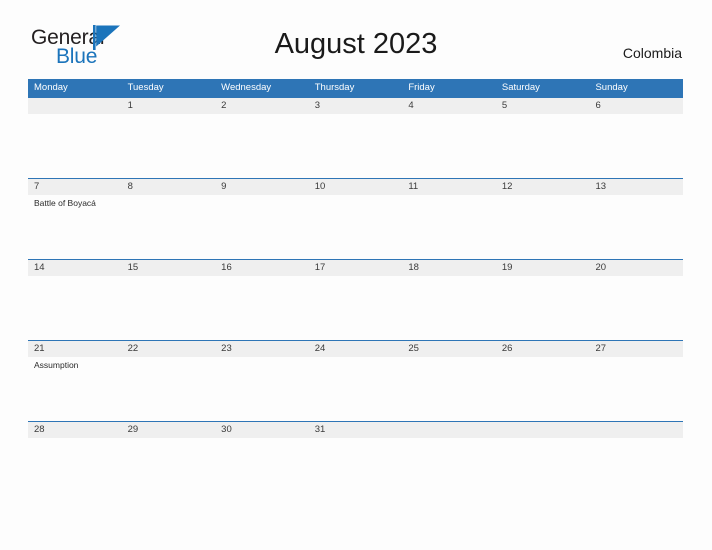 The width and height of the screenshot is (712, 550). What do you see at coordinates (169, 381) in the screenshot?
I see `day-cell: 22` at bounding box center [169, 381].